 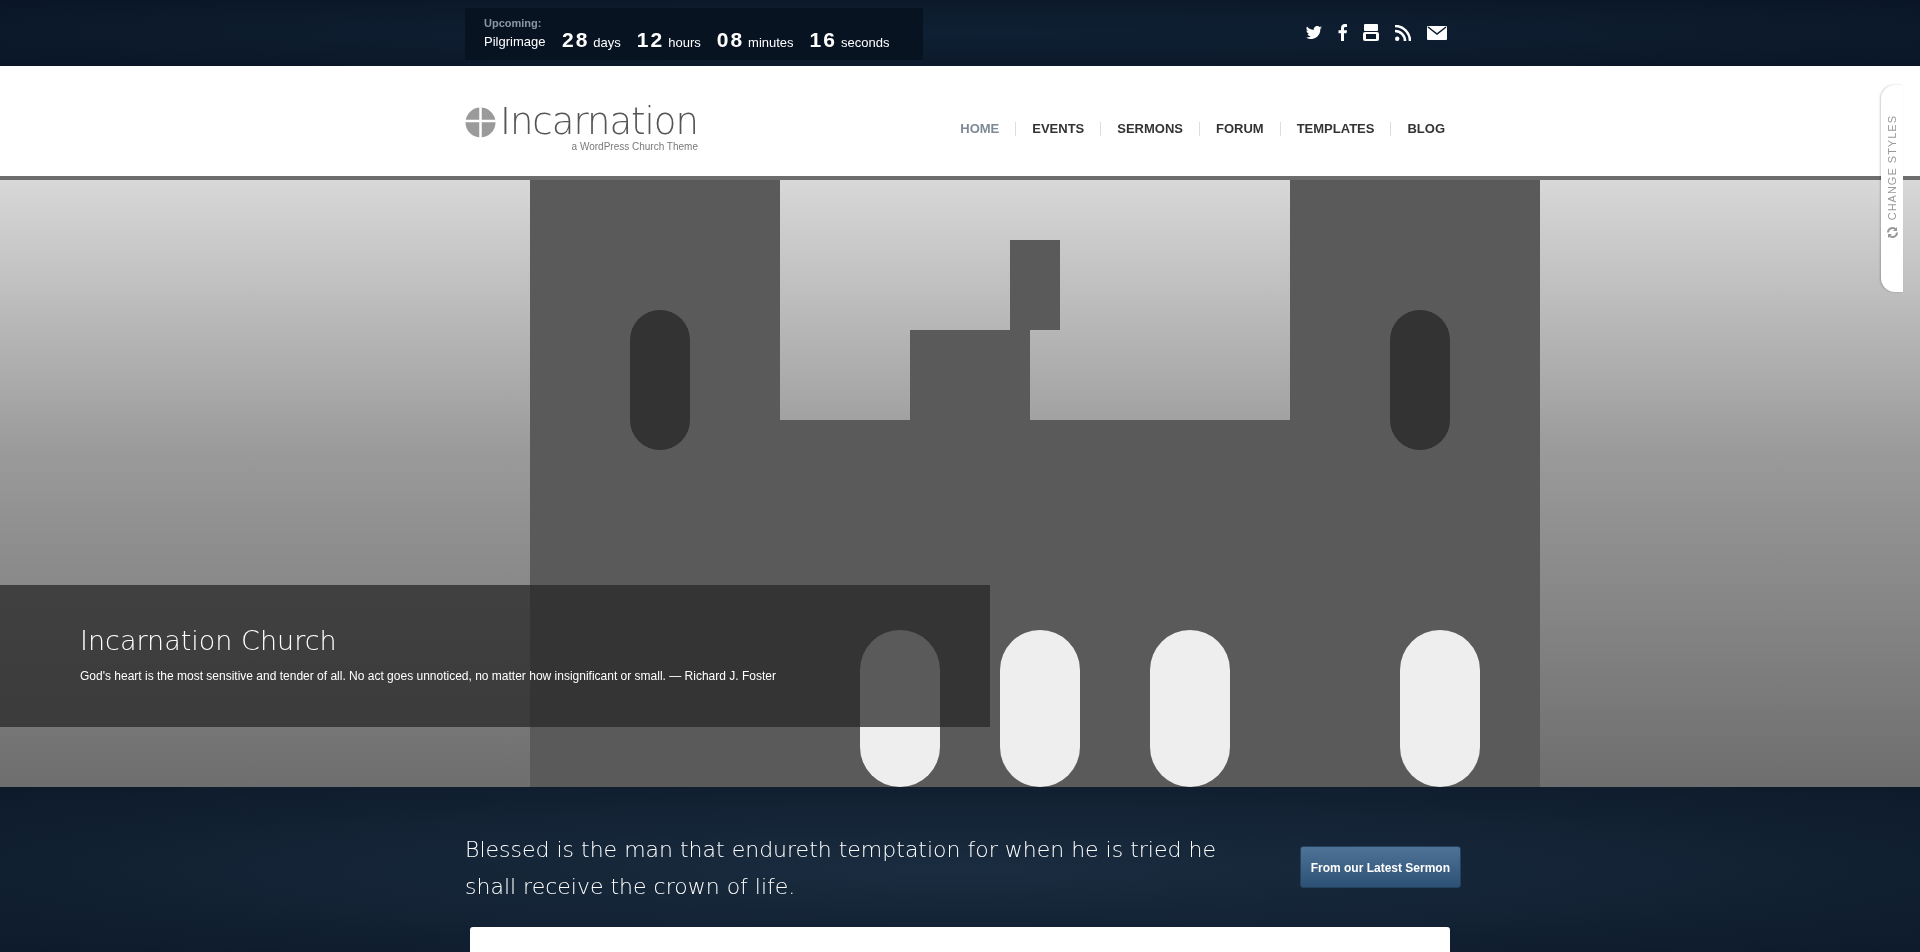 I want to click on upcoming-label: Upcoming:, so click(x=513, y=23).